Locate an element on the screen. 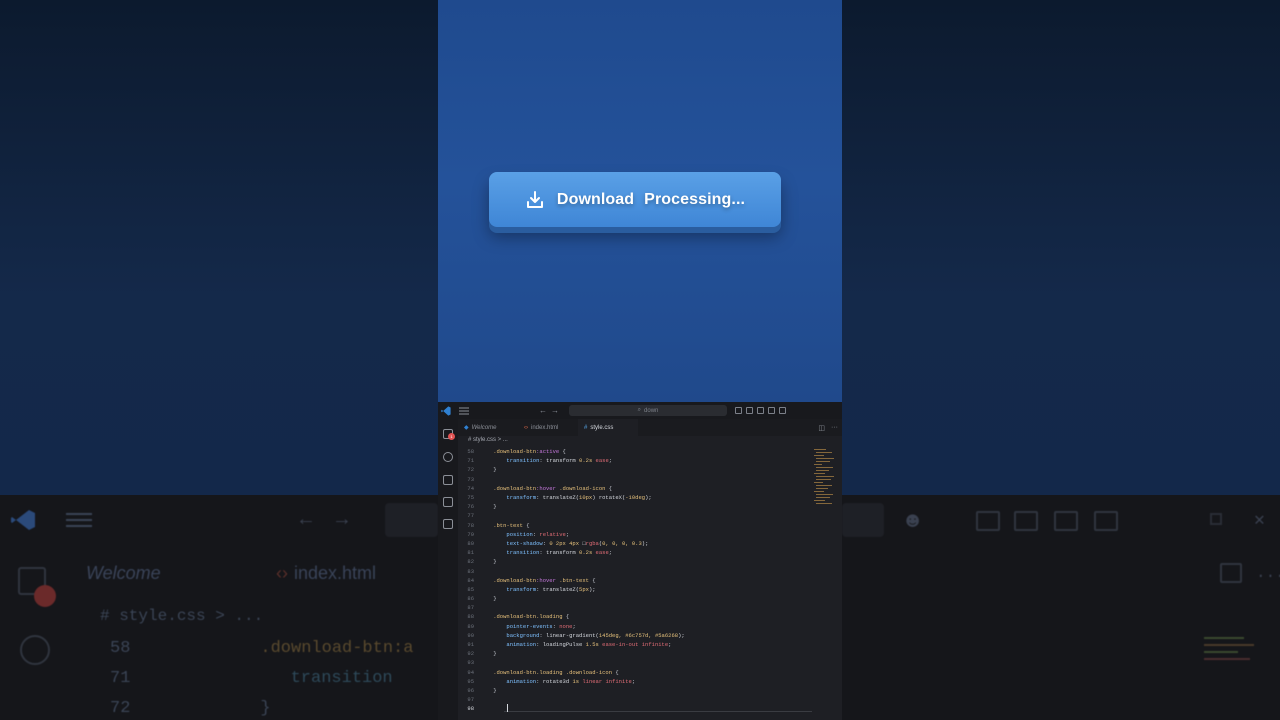  code-token: 0 2px 4px is located at coordinates (566, 543).